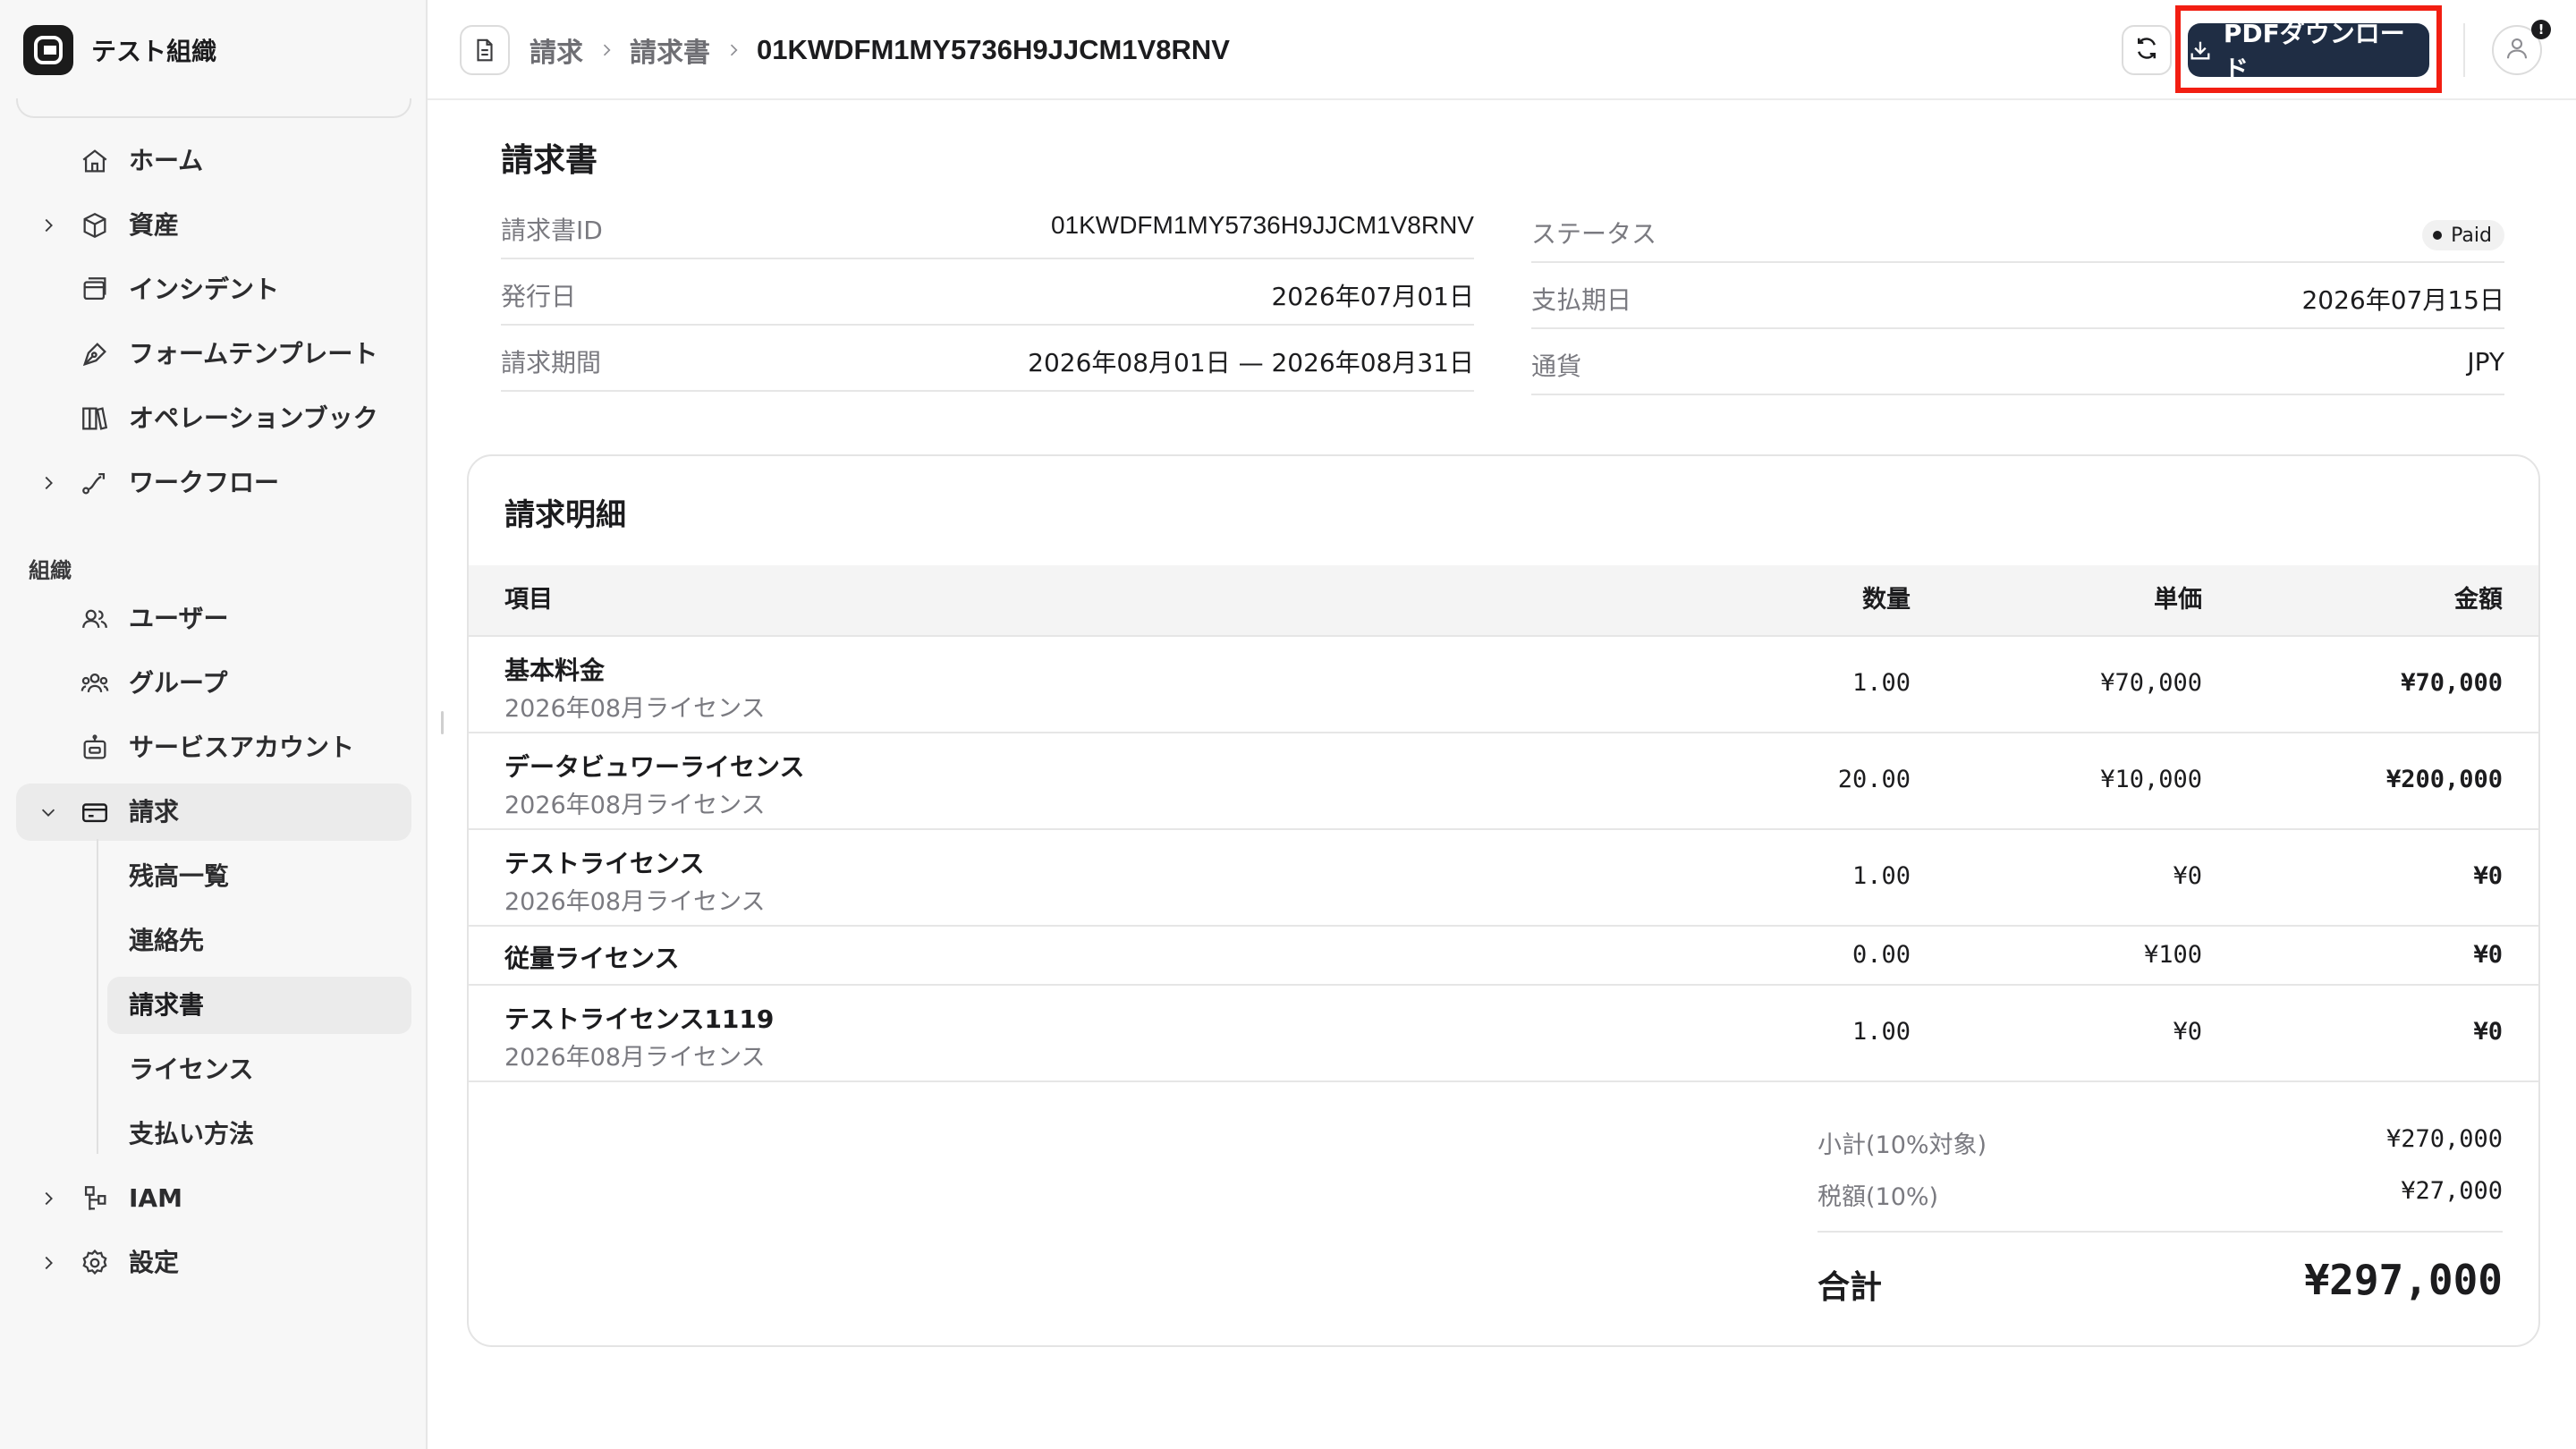 Image resolution: width=2576 pixels, height=1449 pixels. Describe the element at coordinates (97, 996) in the screenshot. I see `submenu-guide-line` at that location.